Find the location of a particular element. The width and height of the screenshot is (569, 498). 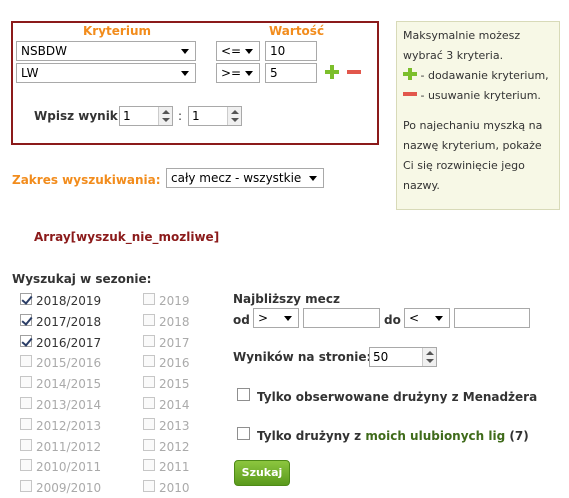

minus-icon is located at coordinates (410, 94).